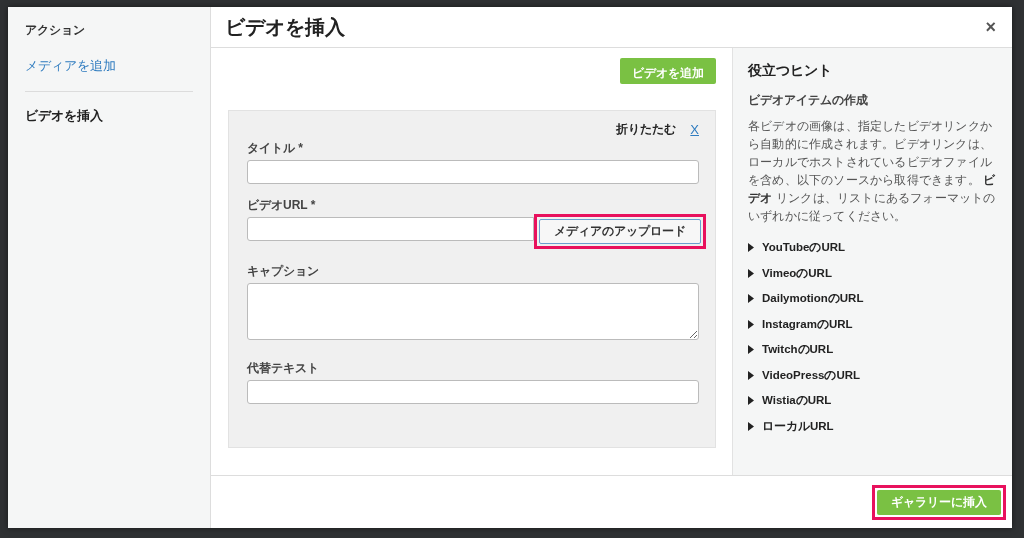 The width and height of the screenshot is (1024, 538). I want to click on upload-media-button: メディアのアップロード, so click(620, 231).